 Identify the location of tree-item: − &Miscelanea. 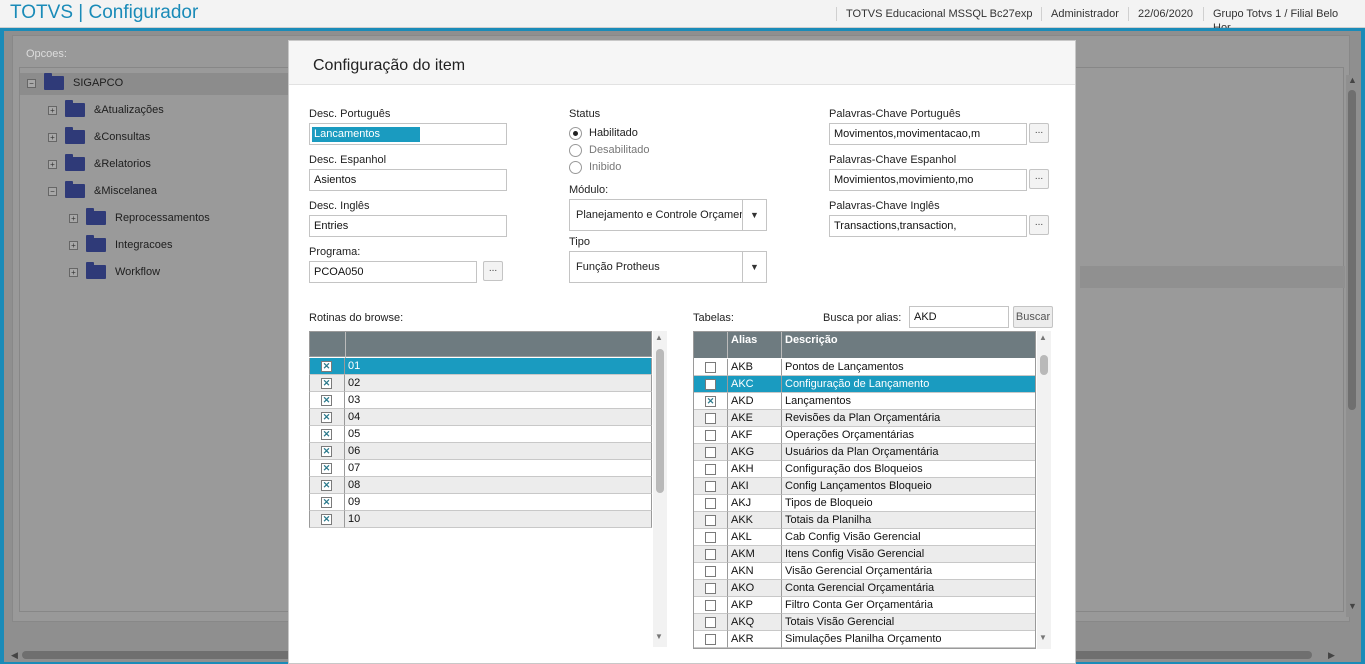
(102, 190).